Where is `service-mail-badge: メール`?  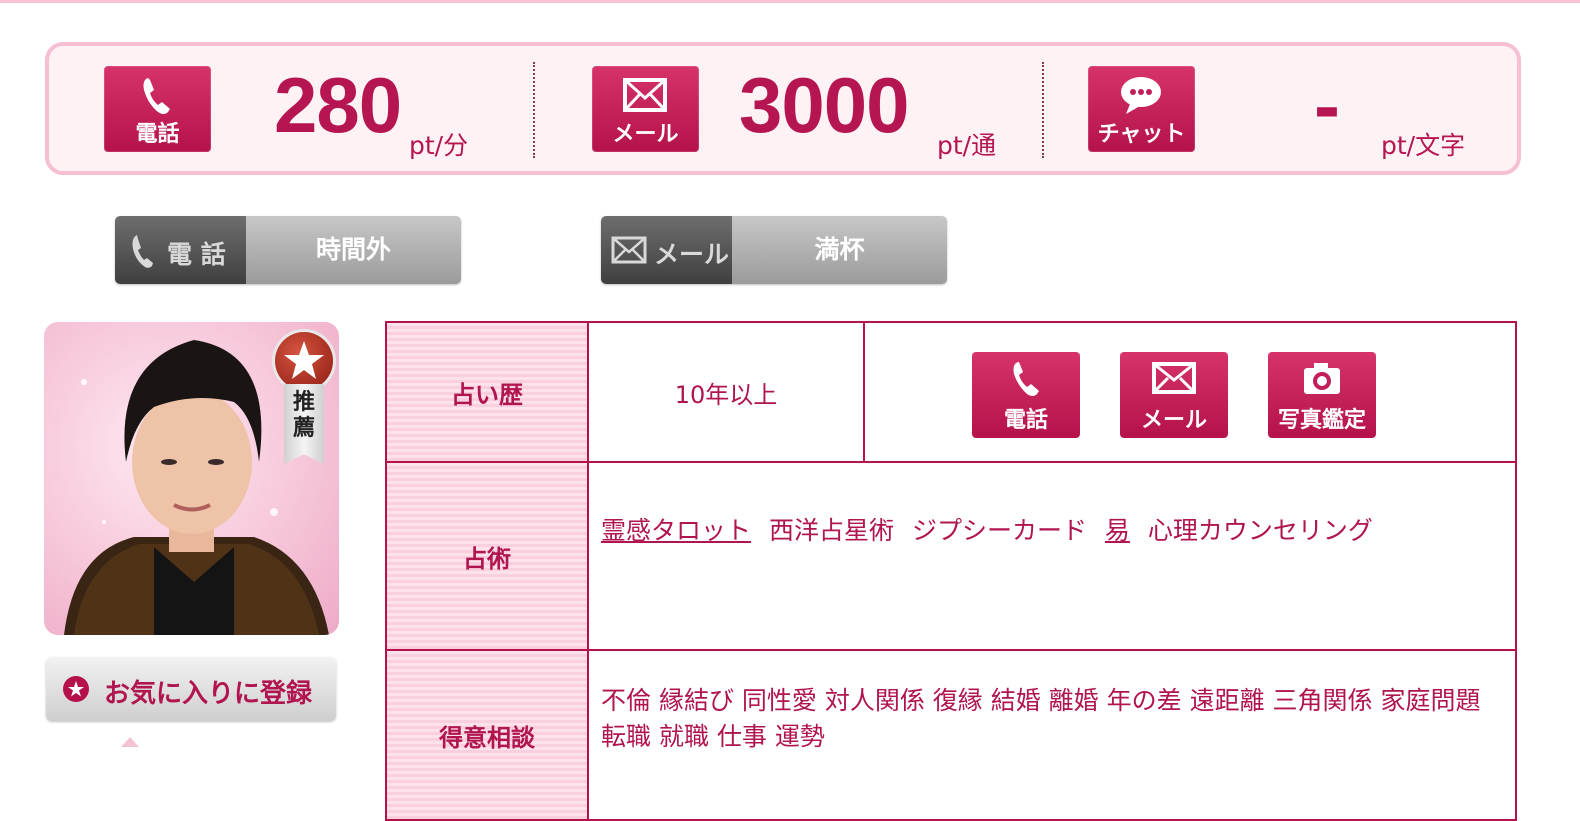
service-mail-badge: メール is located at coordinates (1174, 395).